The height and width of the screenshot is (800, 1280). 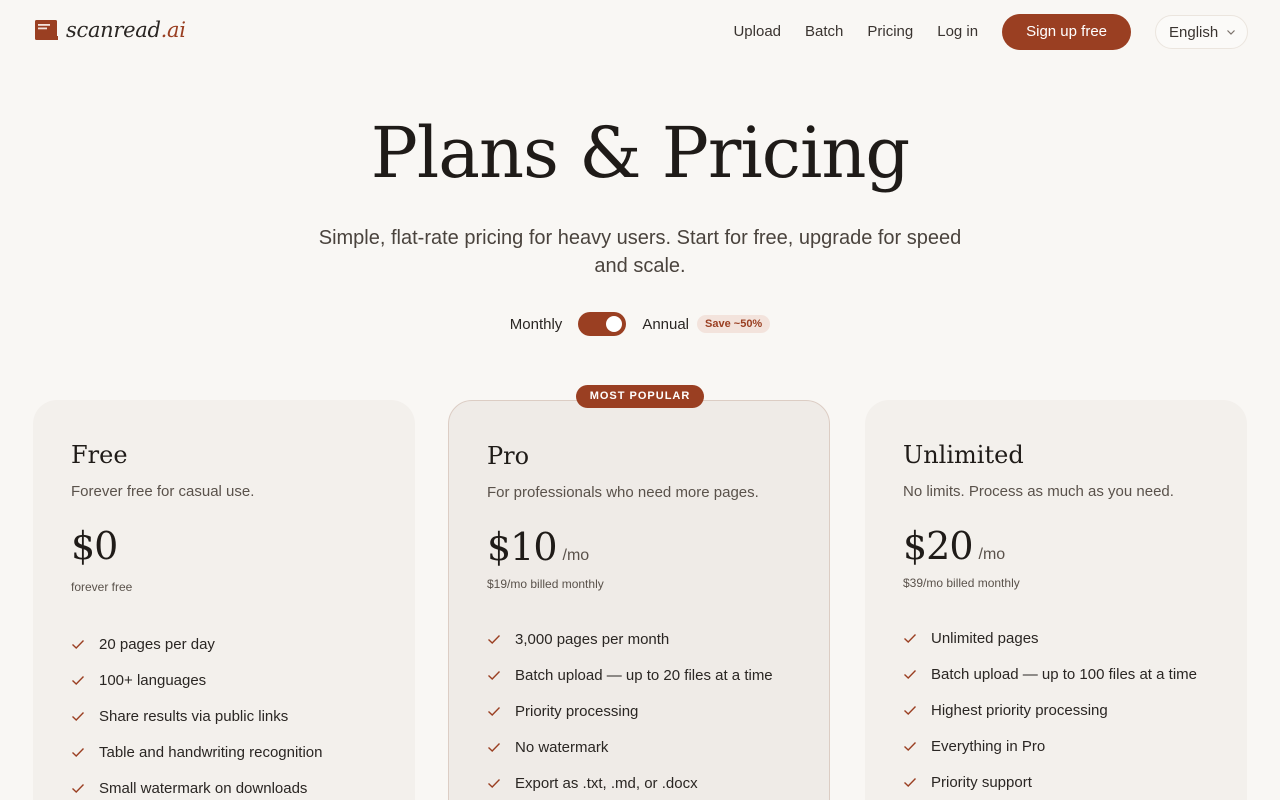 What do you see at coordinates (1066, 32) in the screenshot?
I see `signup-button: Sign up free` at bounding box center [1066, 32].